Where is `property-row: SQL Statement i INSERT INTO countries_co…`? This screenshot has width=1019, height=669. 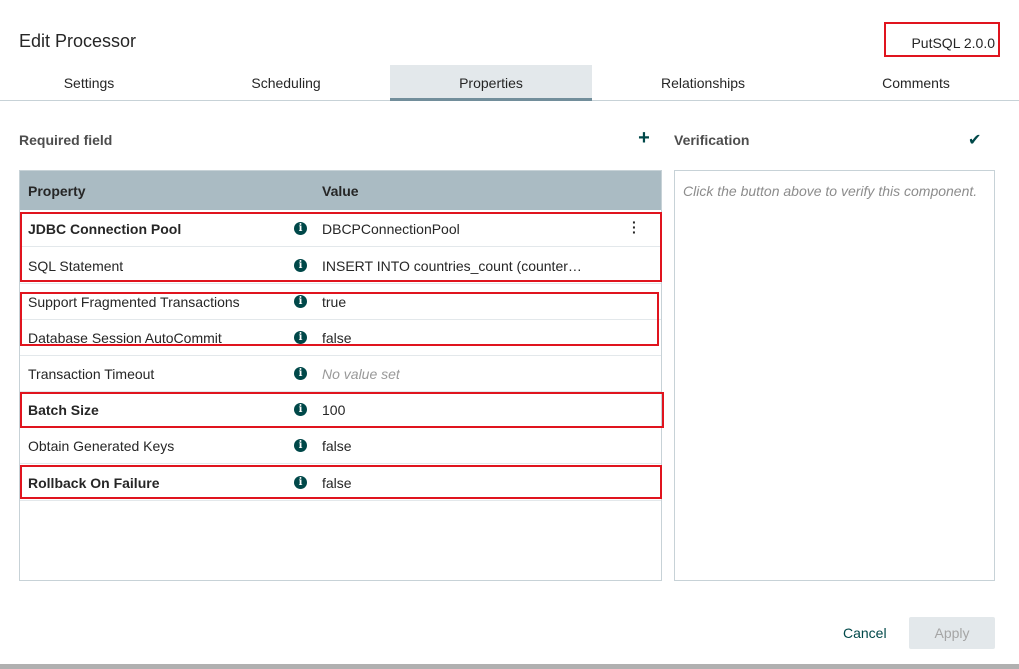
property-row: SQL Statement i INSERT INTO countries_co… is located at coordinates (340, 266).